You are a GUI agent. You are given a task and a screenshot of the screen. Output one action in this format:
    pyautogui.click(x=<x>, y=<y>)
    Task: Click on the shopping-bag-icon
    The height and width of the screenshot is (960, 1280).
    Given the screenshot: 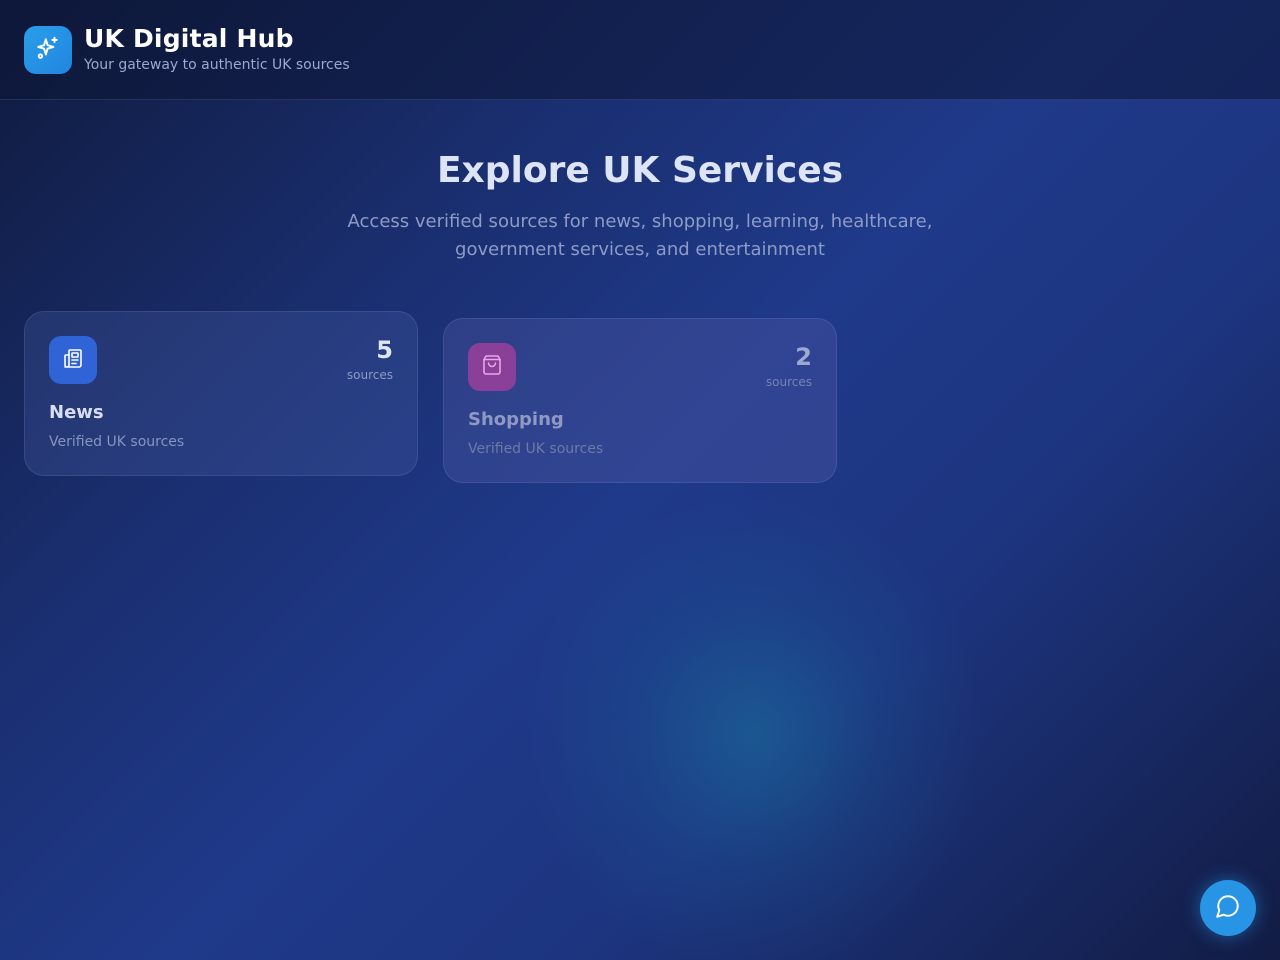 What is the action you would take?
    pyautogui.click(x=492, y=367)
    